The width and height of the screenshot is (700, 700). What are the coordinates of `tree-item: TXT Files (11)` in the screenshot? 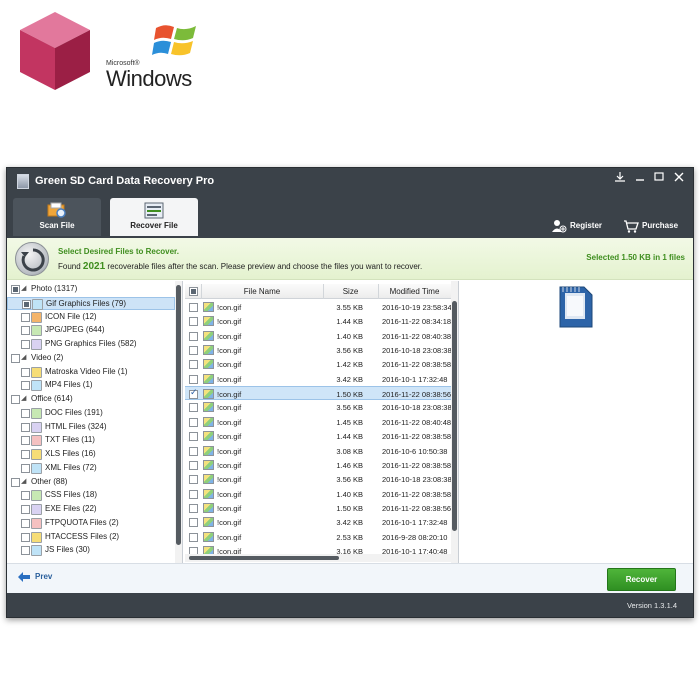 It's located at (91, 441).